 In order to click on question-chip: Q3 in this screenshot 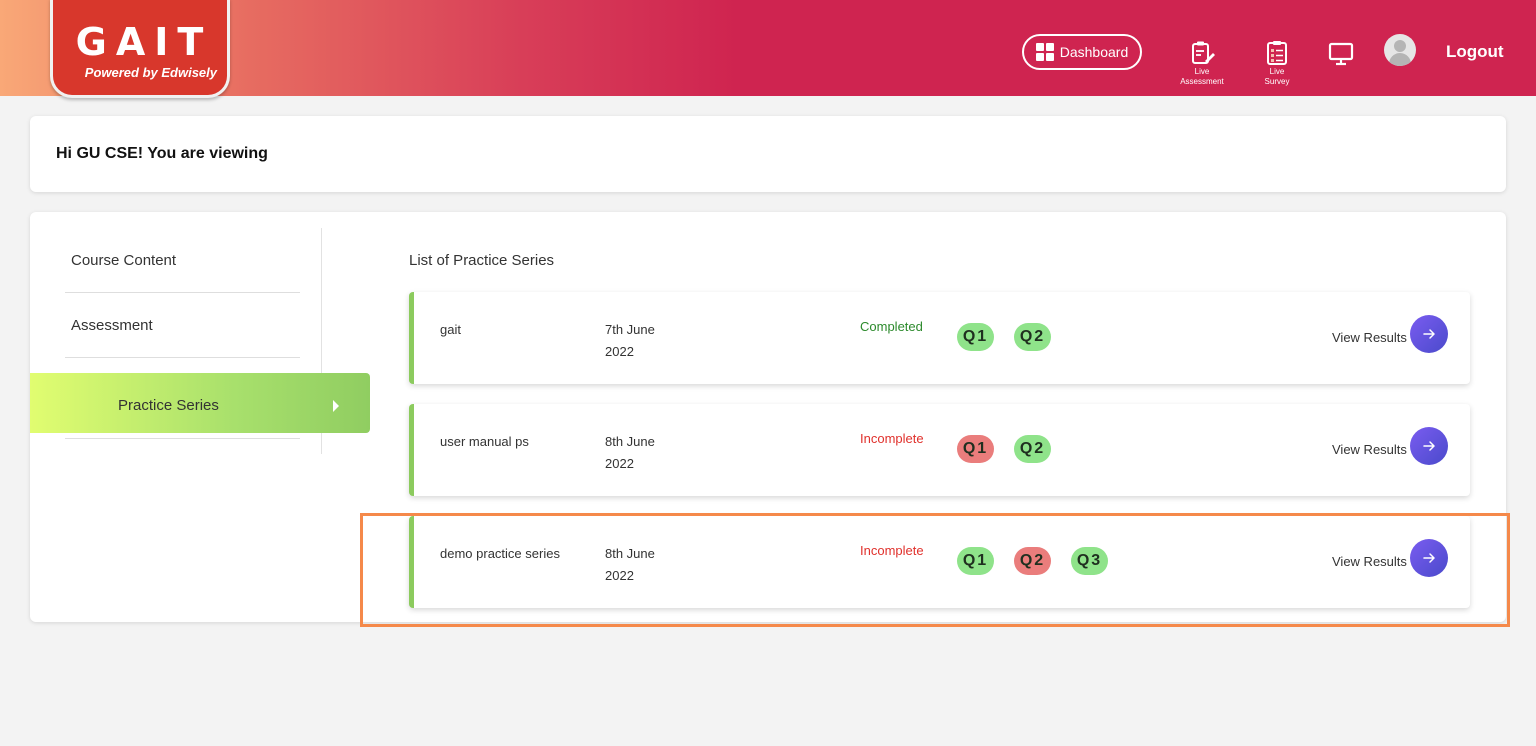, I will do `click(1089, 561)`.